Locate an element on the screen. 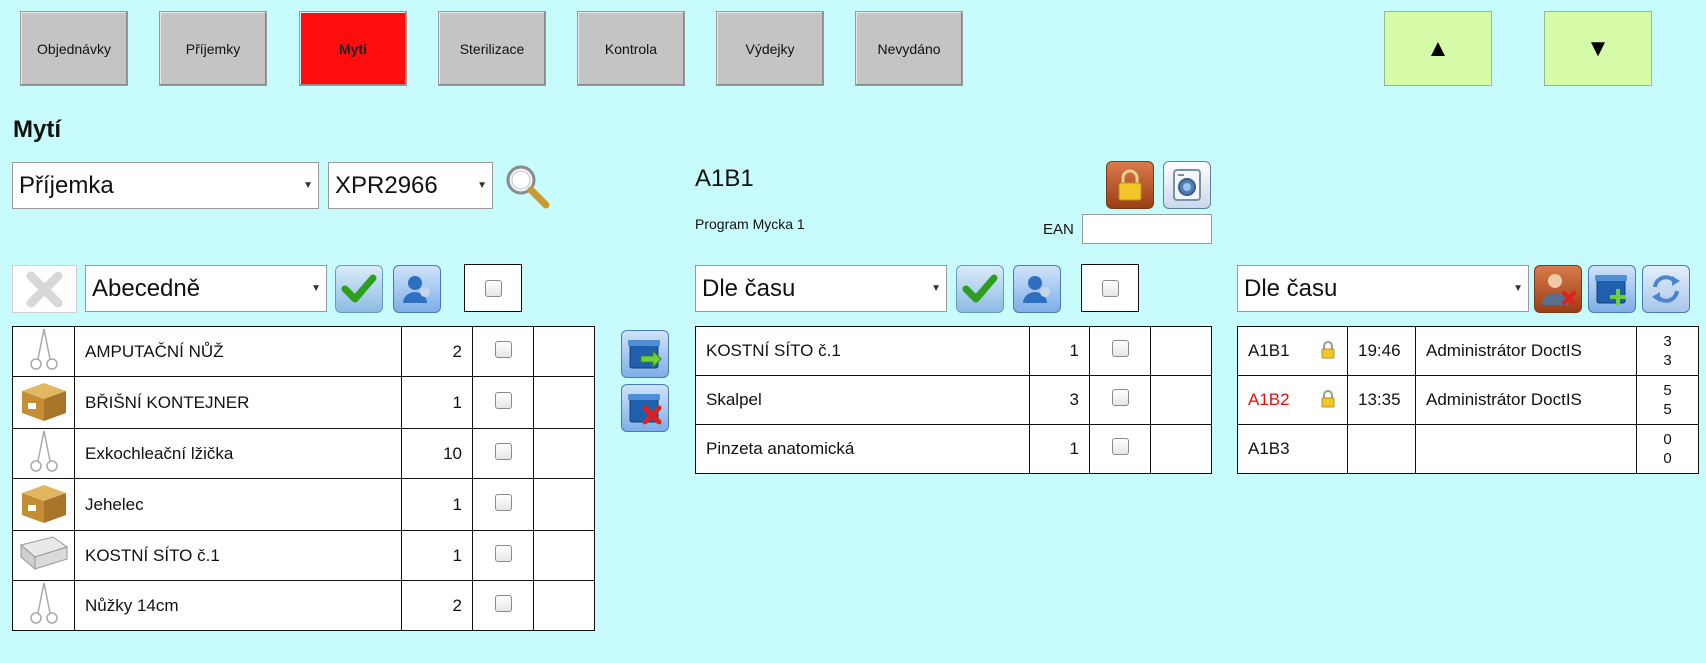 This screenshot has height=663, width=1706. left-confirm-button is located at coordinates (359, 289).